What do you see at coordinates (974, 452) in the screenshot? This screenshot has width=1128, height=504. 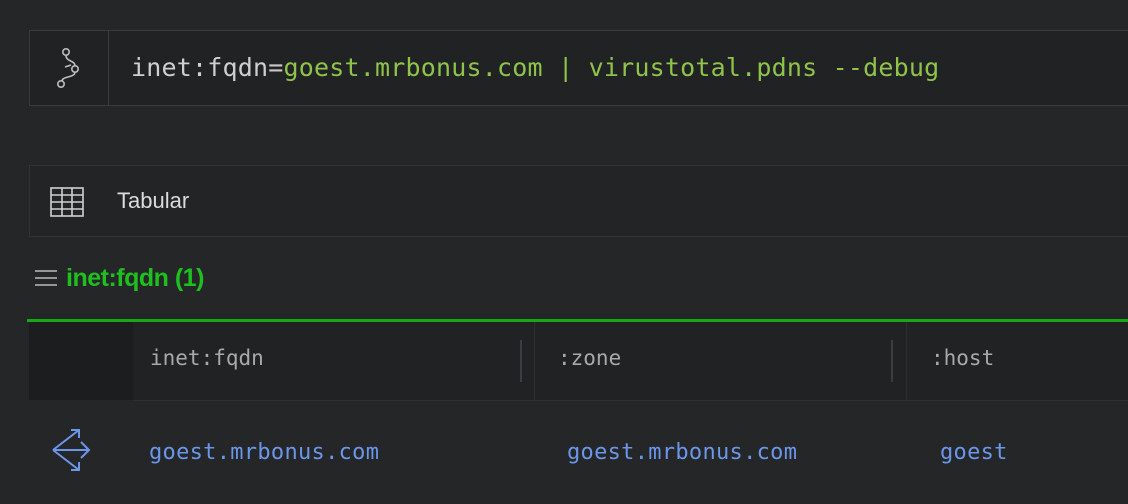 I see `cell-host-link: goest` at bounding box center [974, 452].